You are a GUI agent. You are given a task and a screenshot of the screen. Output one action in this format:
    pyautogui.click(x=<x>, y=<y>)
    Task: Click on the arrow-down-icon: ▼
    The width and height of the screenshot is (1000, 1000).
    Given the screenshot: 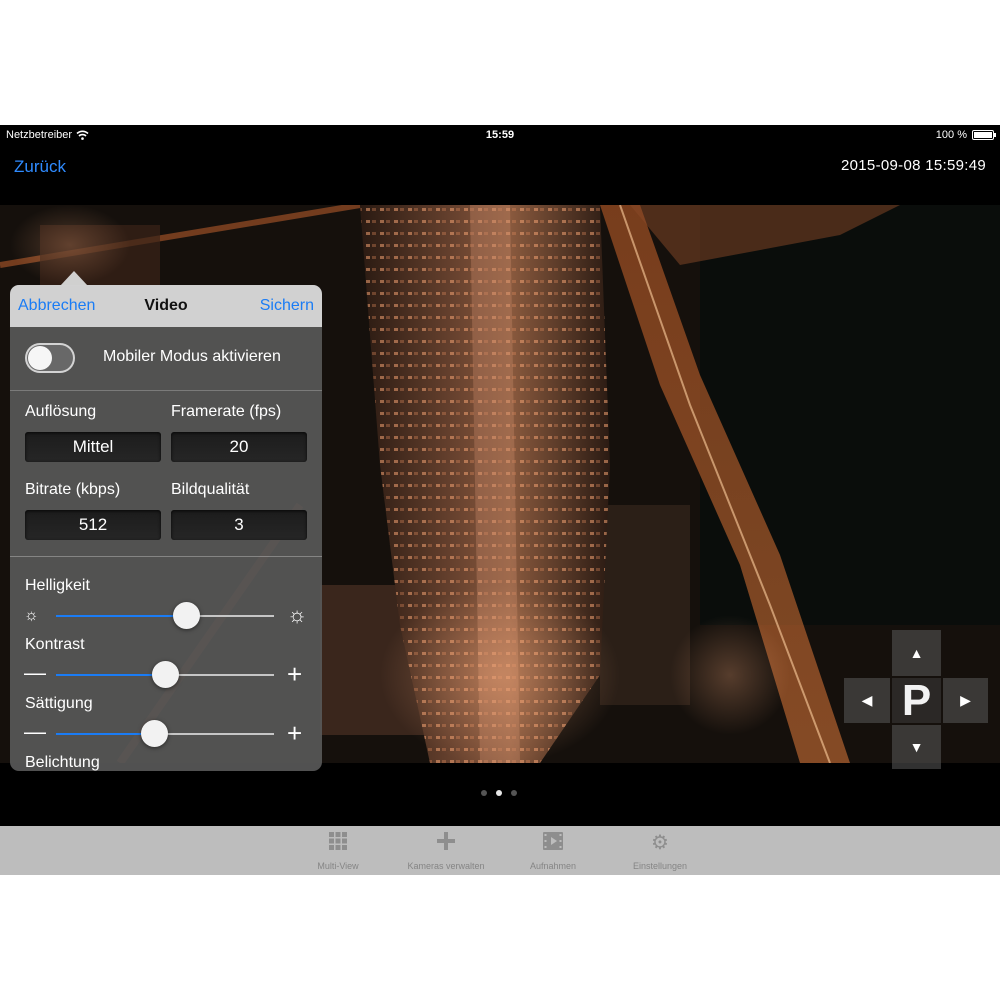 What is the action you would take?
    pyautogui.click(x=916, y=747)
    